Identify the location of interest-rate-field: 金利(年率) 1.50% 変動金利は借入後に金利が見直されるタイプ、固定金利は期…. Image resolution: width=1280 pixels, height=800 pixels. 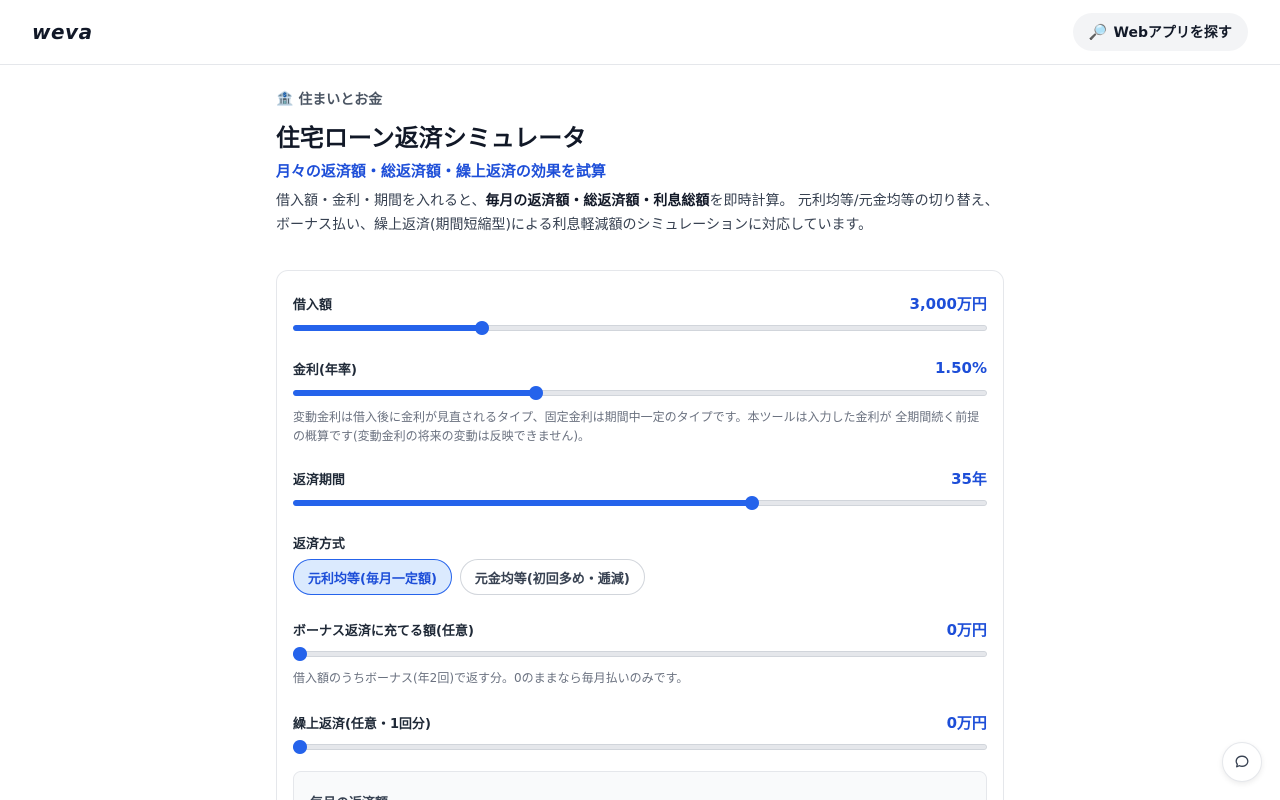
(640, 401).